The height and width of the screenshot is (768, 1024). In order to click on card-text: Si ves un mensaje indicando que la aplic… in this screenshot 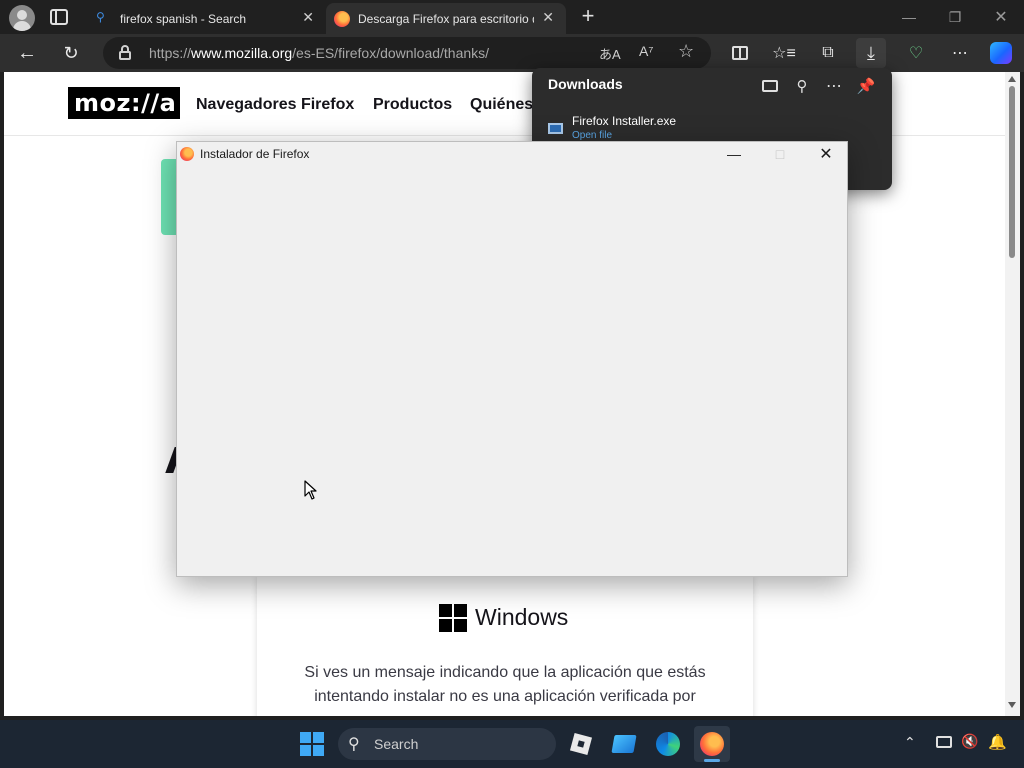, I will do `click(505, 684)`.